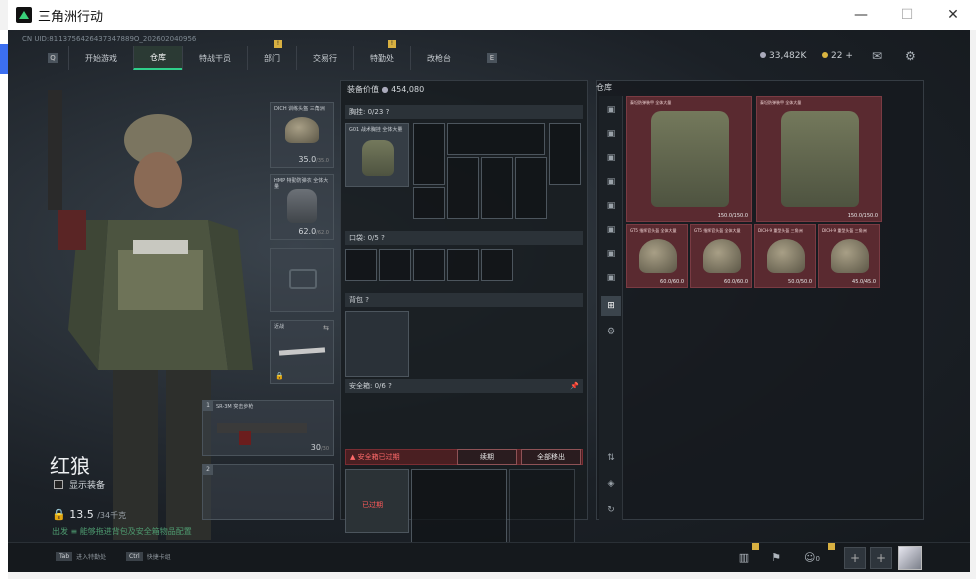 This screenshot has height=579, width=976. What do you see at coordinates (388, 112) in the screenshot?
I see `chest-rig-help-icon: ?` at bounding box center [388, 112].